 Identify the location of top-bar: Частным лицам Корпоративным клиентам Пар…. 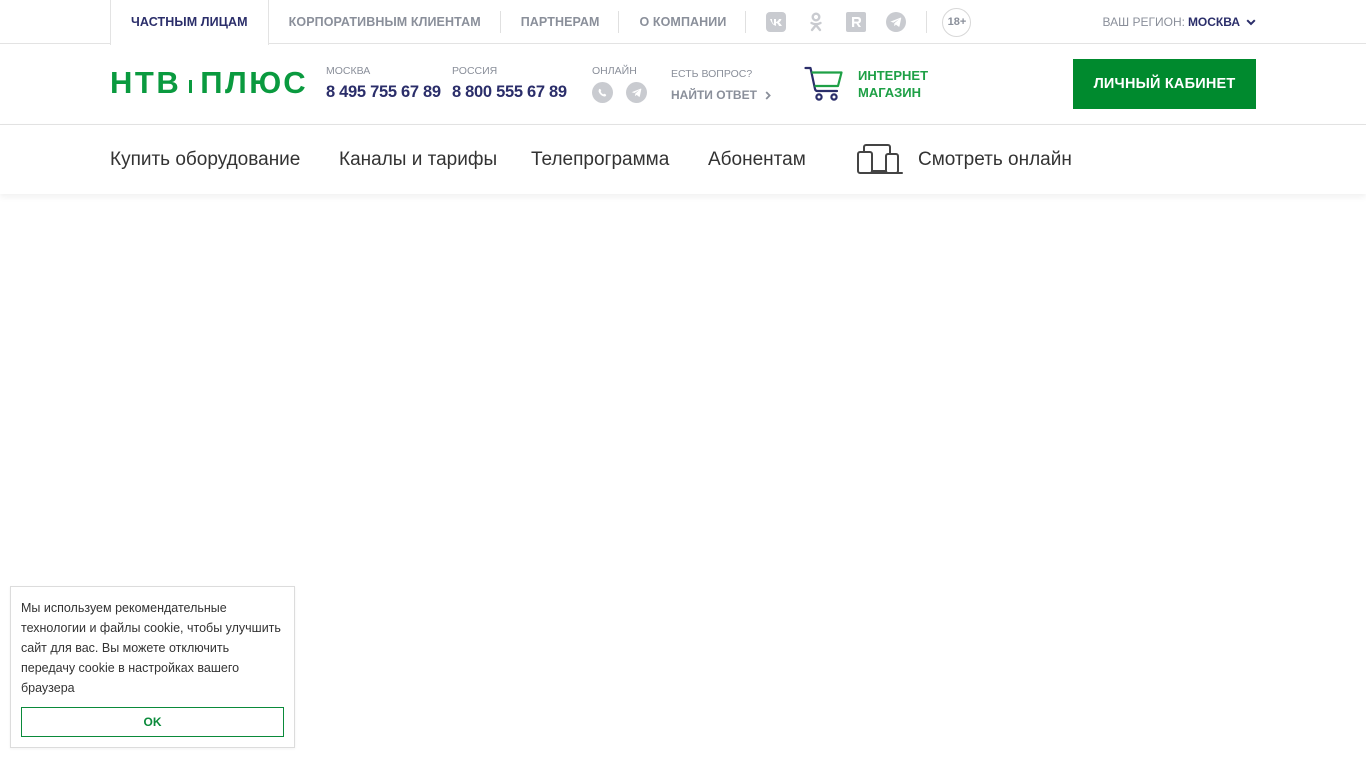
(683, 22).